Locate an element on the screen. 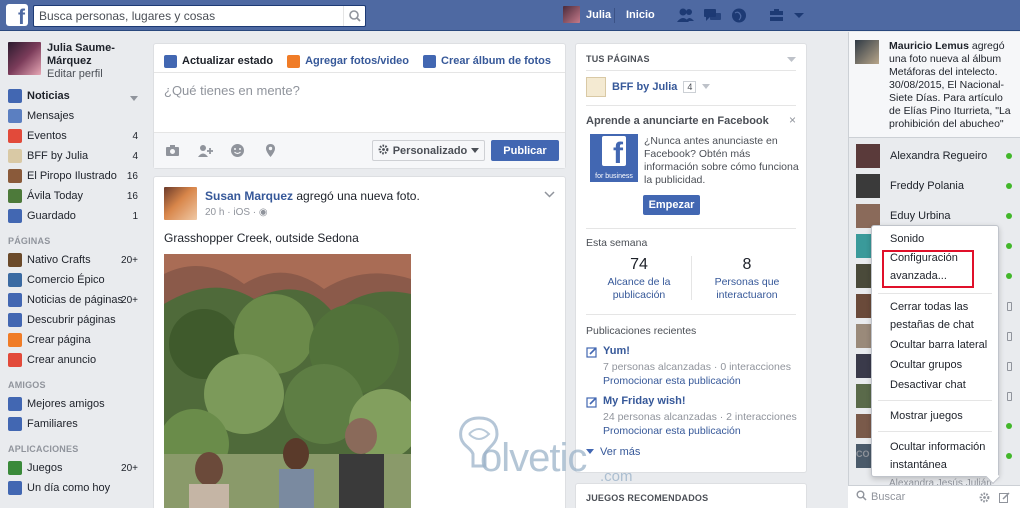  profile-name: Julia Saume-Márquez is located at coordinates (97, 55).